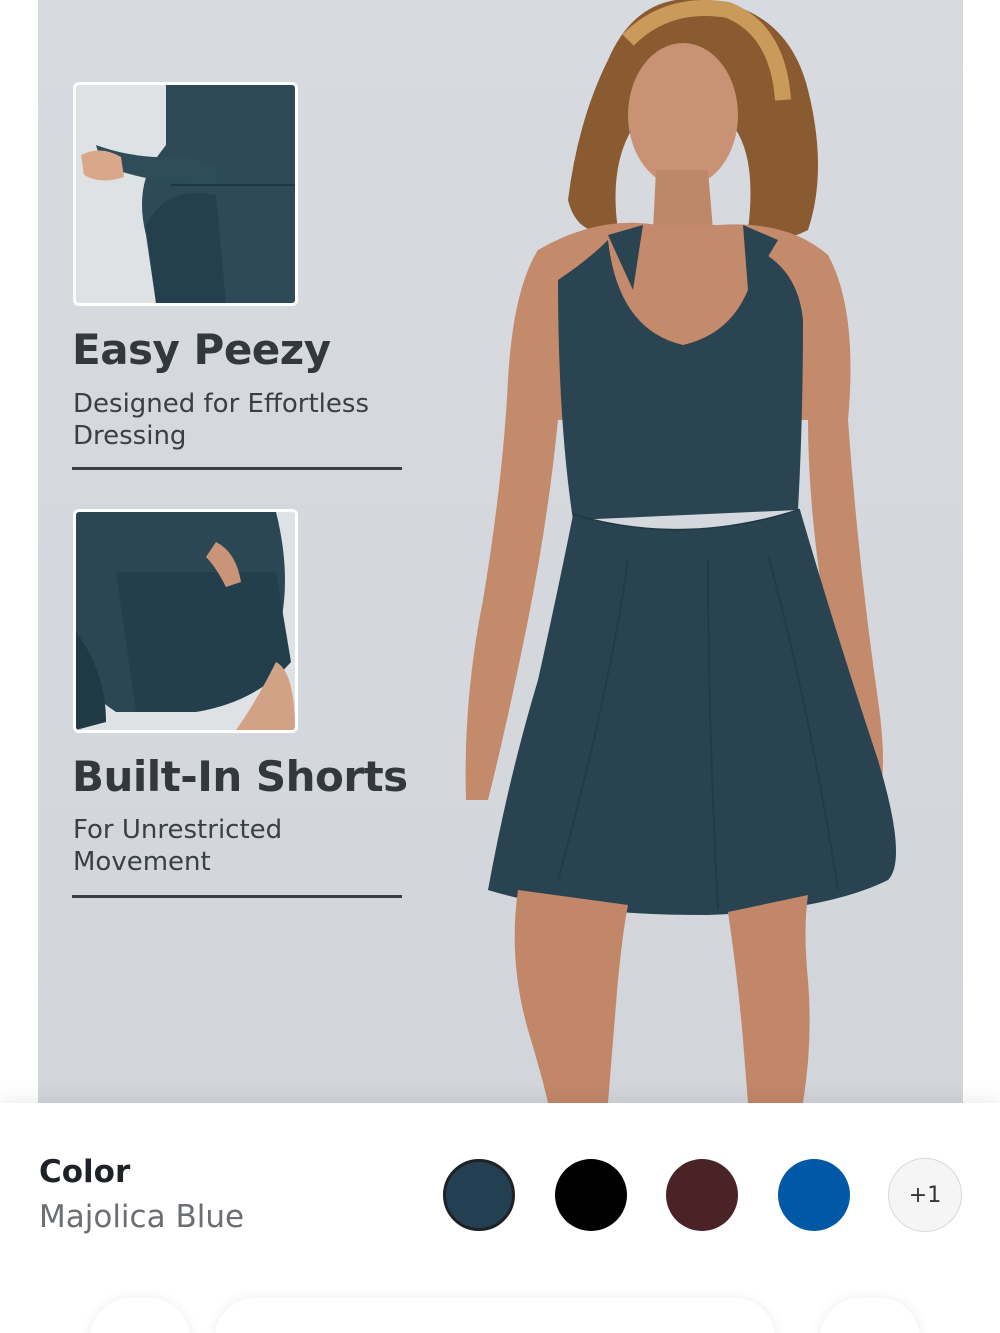 Image resolution: width=1000 pixels, height=1333 pixels. What do you see at coordinates (479, 1195) in the screenshot?
I see `color-swatch-majolica-blue` at bounding box center [479, 1195].